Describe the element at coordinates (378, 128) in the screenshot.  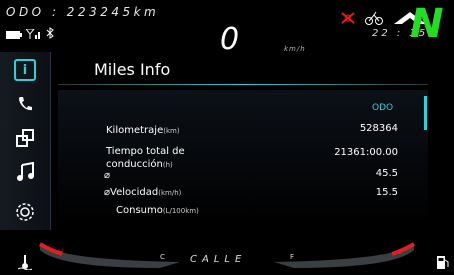
I see `info-row-value: 528364` at that location.